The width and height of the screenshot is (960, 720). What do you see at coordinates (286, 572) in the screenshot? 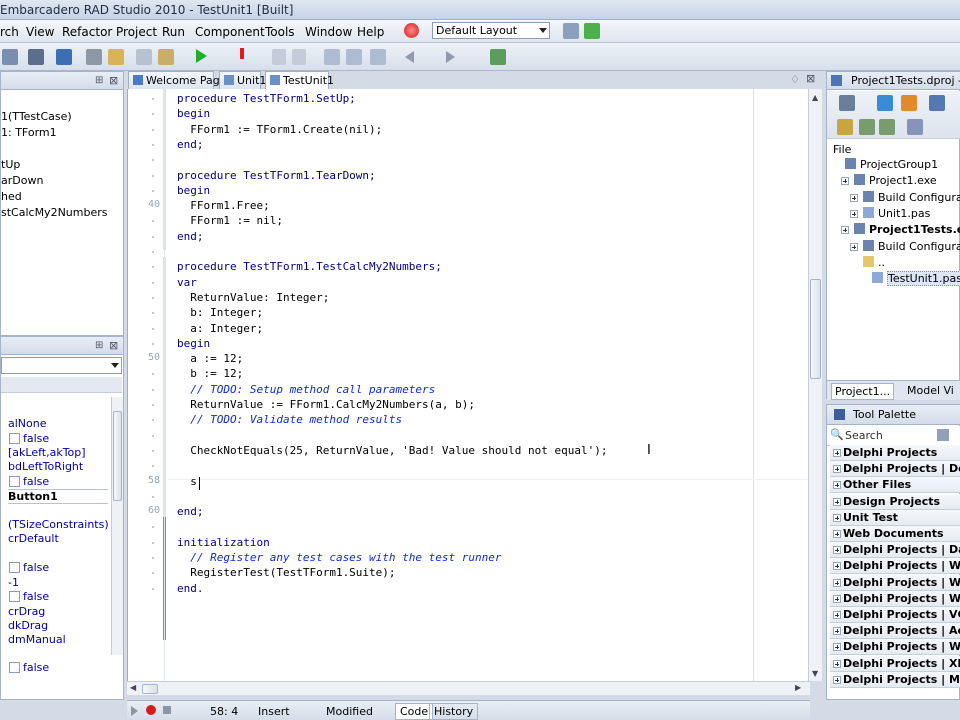
I see `code-line: RegisterTest(TestTForm1.Suite);` at bounding box center [286, 572].